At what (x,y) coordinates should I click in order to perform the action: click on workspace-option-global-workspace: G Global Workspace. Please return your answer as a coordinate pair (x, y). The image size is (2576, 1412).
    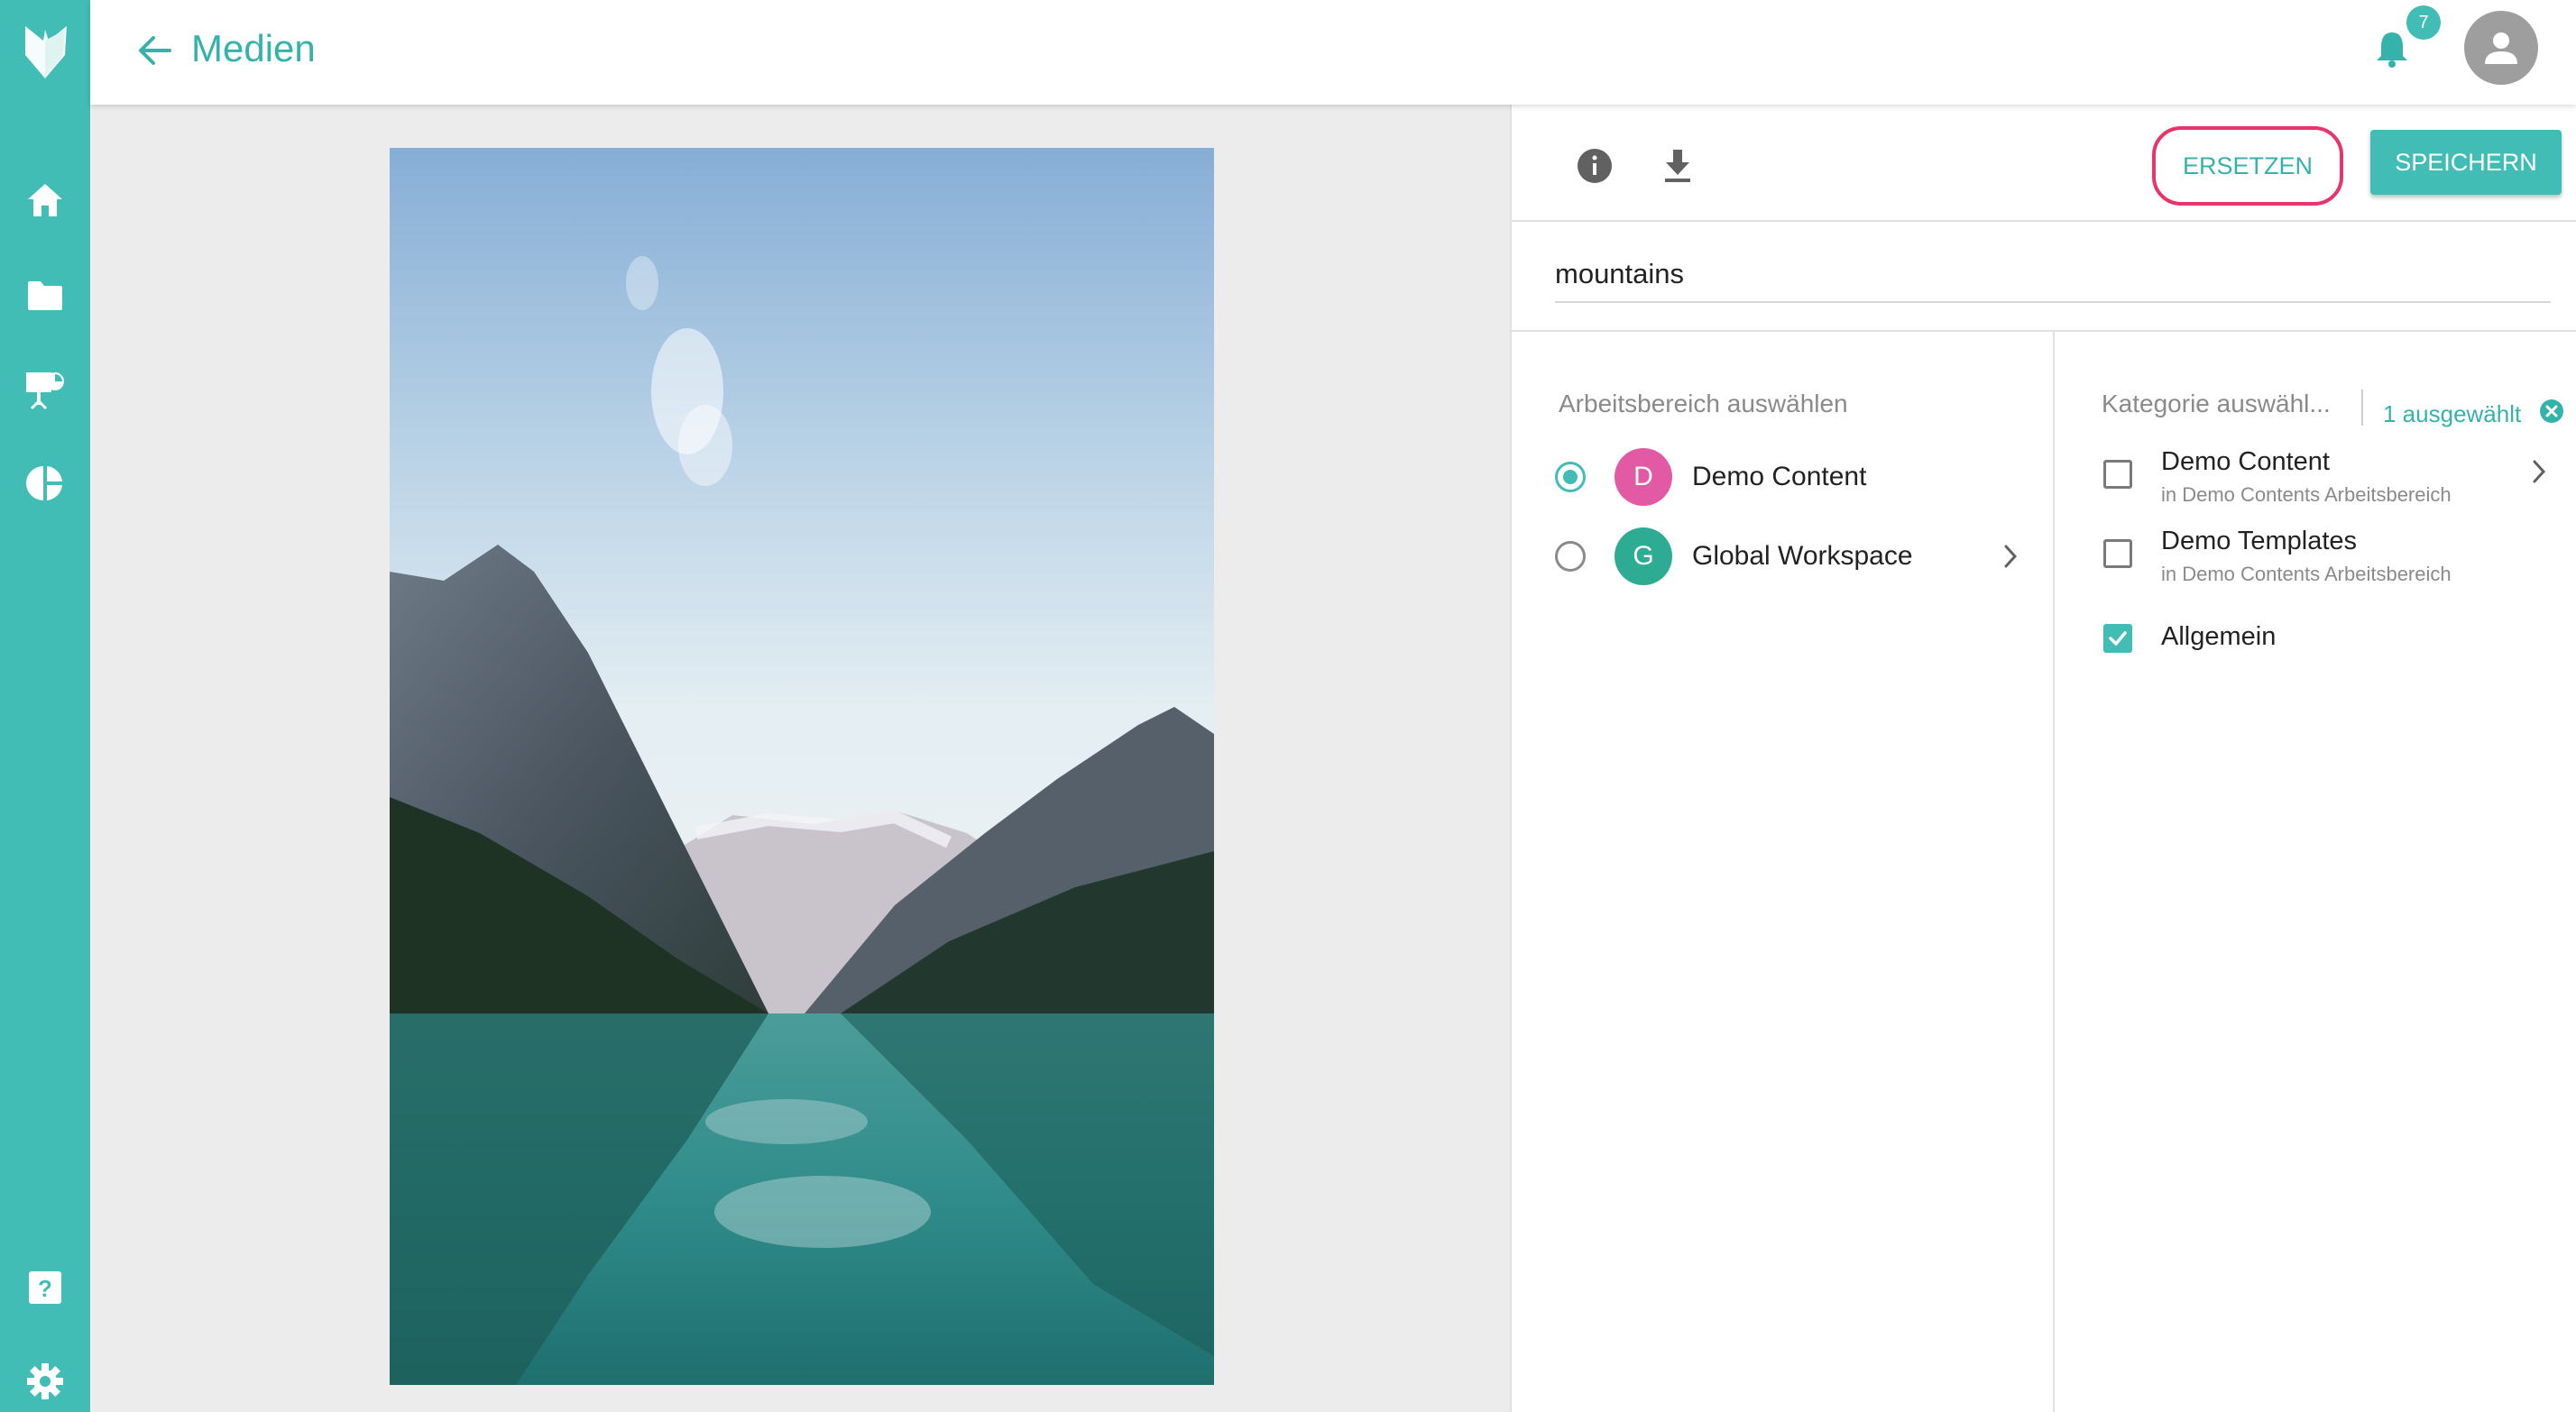
    Looking at the image, I should click on (1799, 556).